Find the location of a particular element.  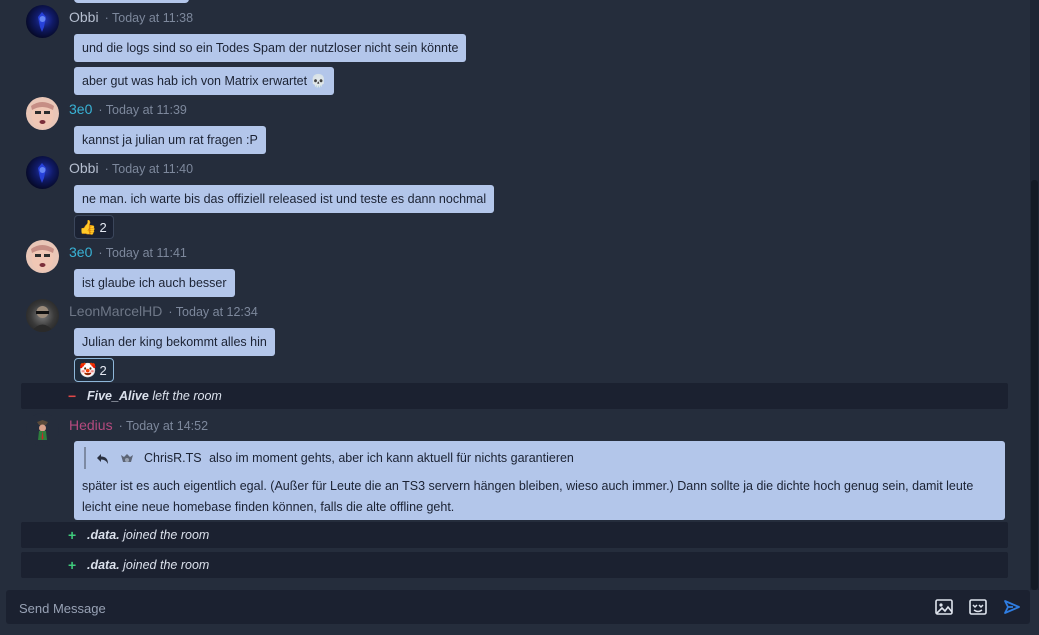

image-icon is located at coordinates (944, 607).